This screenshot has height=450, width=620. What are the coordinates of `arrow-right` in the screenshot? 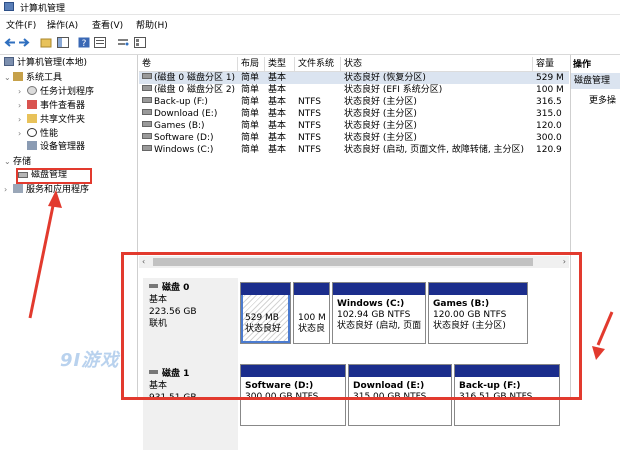 It's located at (605, 328).